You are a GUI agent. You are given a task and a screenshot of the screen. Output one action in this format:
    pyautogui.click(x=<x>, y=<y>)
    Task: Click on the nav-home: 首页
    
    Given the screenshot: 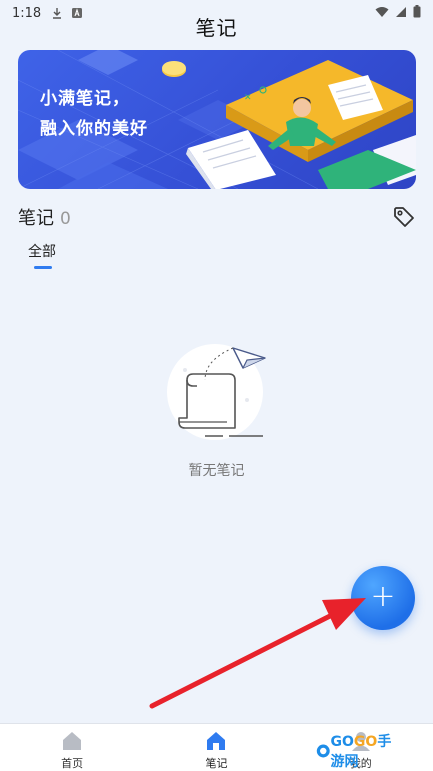 What is the action you would take?
    pyautogui.click(x=72, y=747)
    